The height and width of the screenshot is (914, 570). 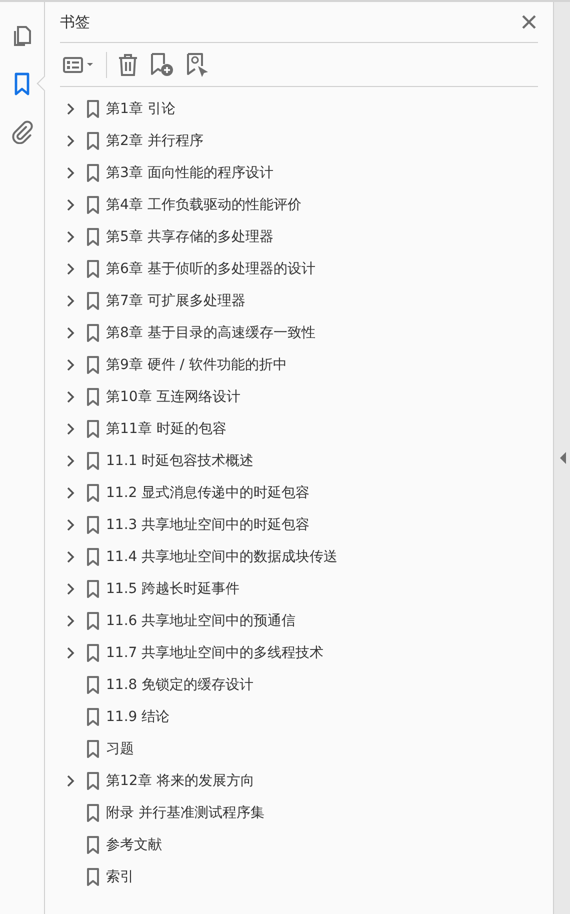 I want to click on bookmark-label: 第2章 并行程序, so click(x=155, y=141).